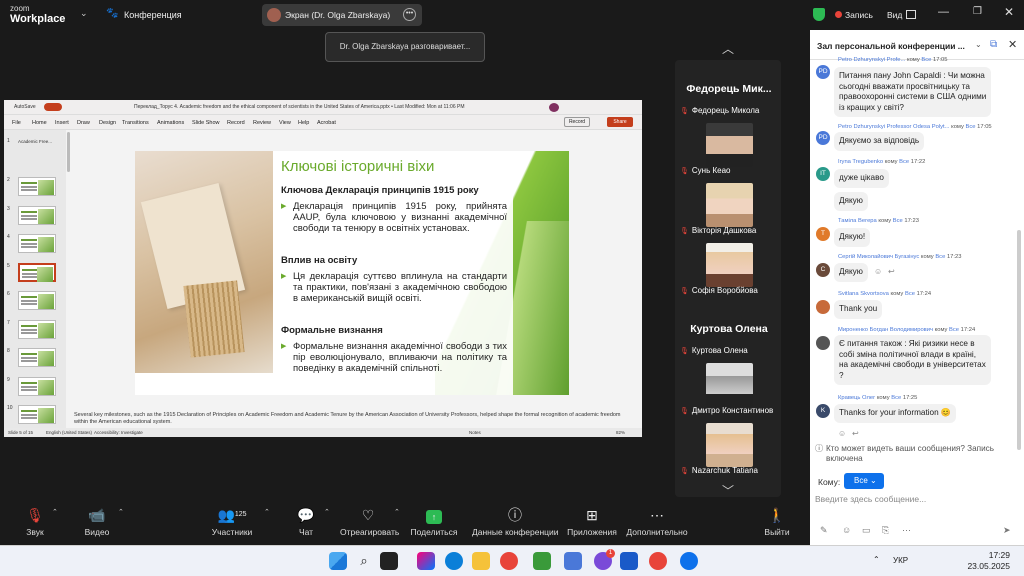  Describe the element at coordinates (434, 521) in the screenshot. I see `share-screen-button: ↑ Поделиться` at that location.